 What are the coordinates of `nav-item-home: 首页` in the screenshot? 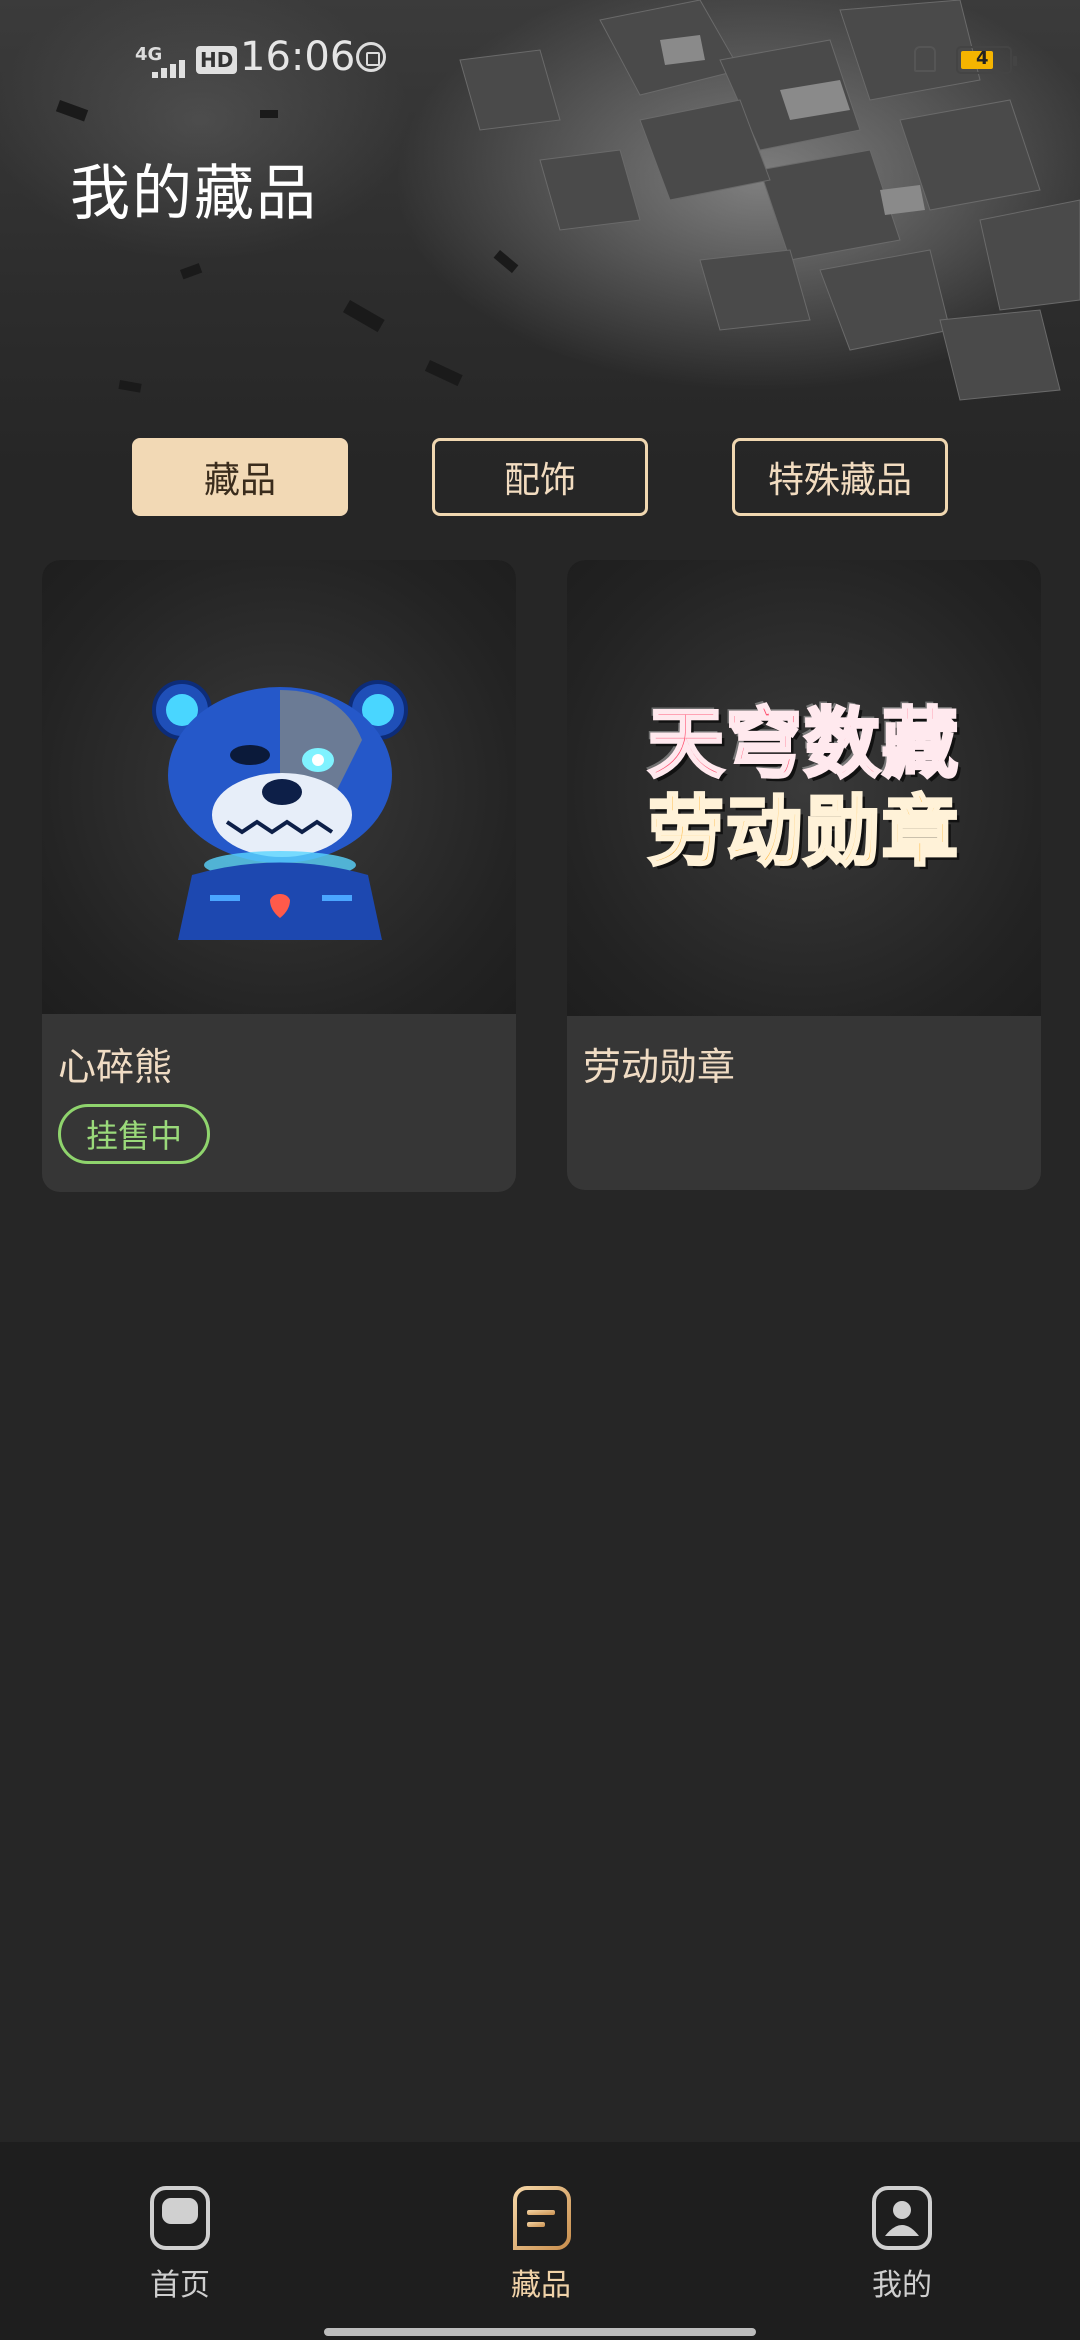 It's located at (180, 2245).